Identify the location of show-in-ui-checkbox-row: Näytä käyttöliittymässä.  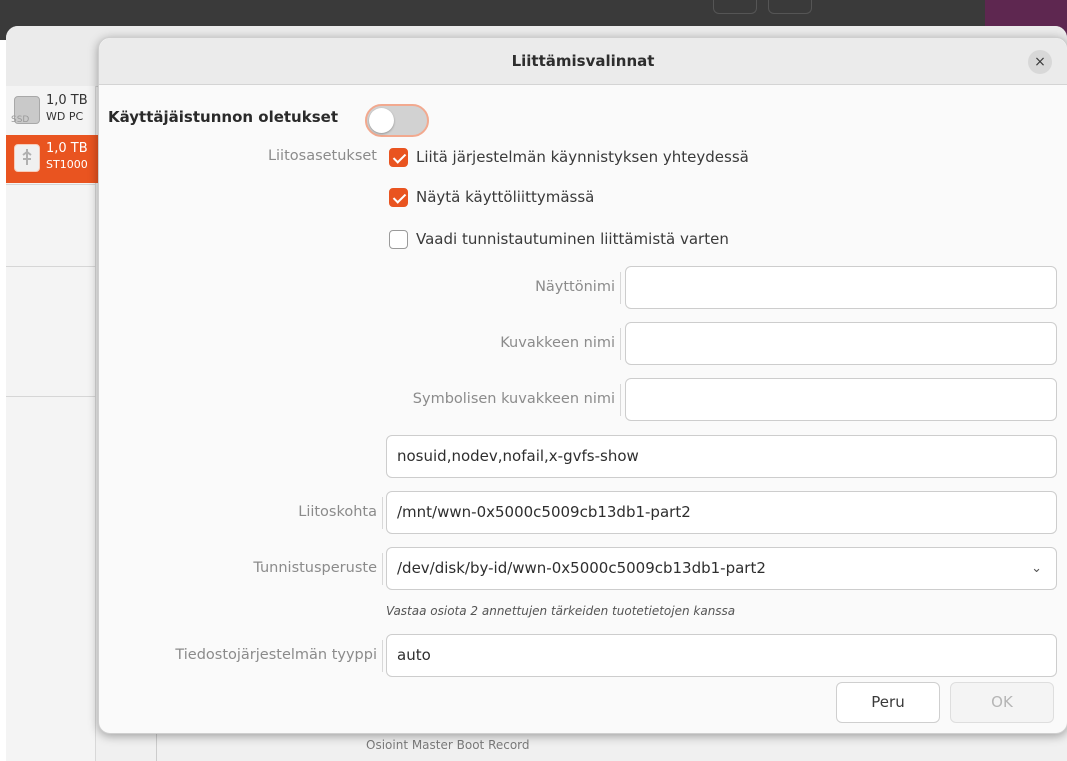
(539, 198).